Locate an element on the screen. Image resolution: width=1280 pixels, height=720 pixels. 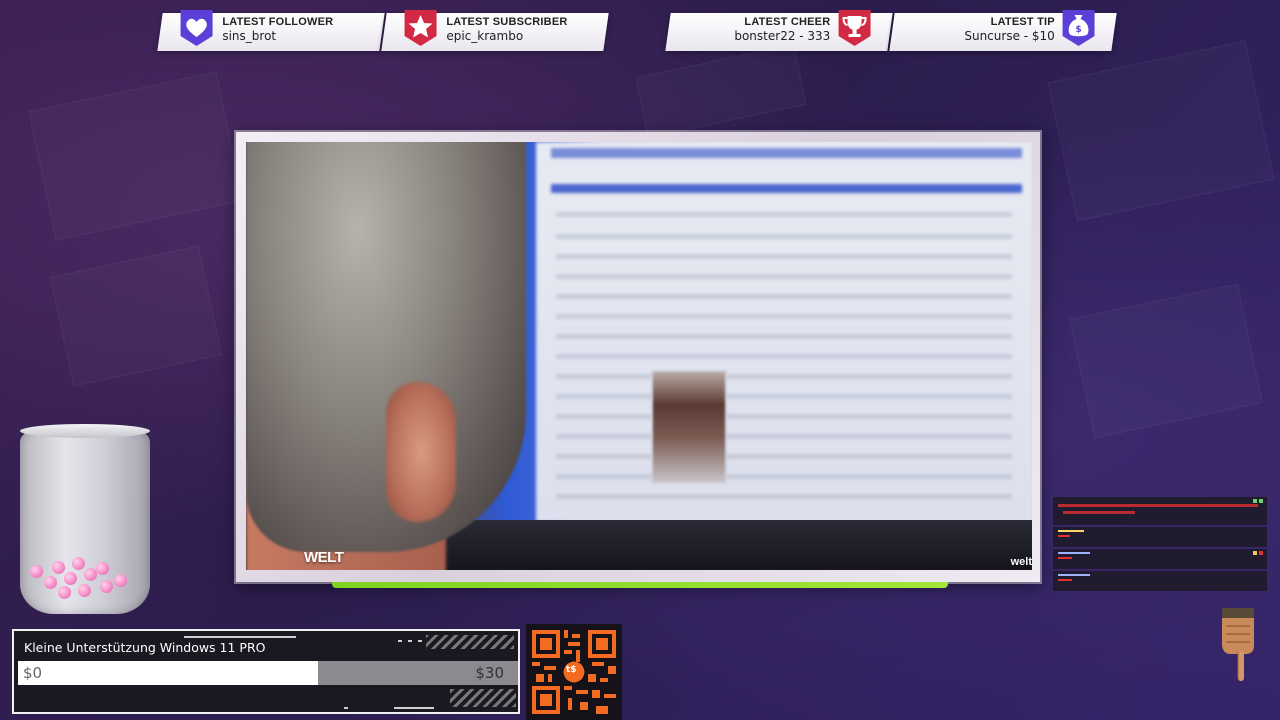
alert-value: bonster22 - 333 is located at coordinates (782, 36).